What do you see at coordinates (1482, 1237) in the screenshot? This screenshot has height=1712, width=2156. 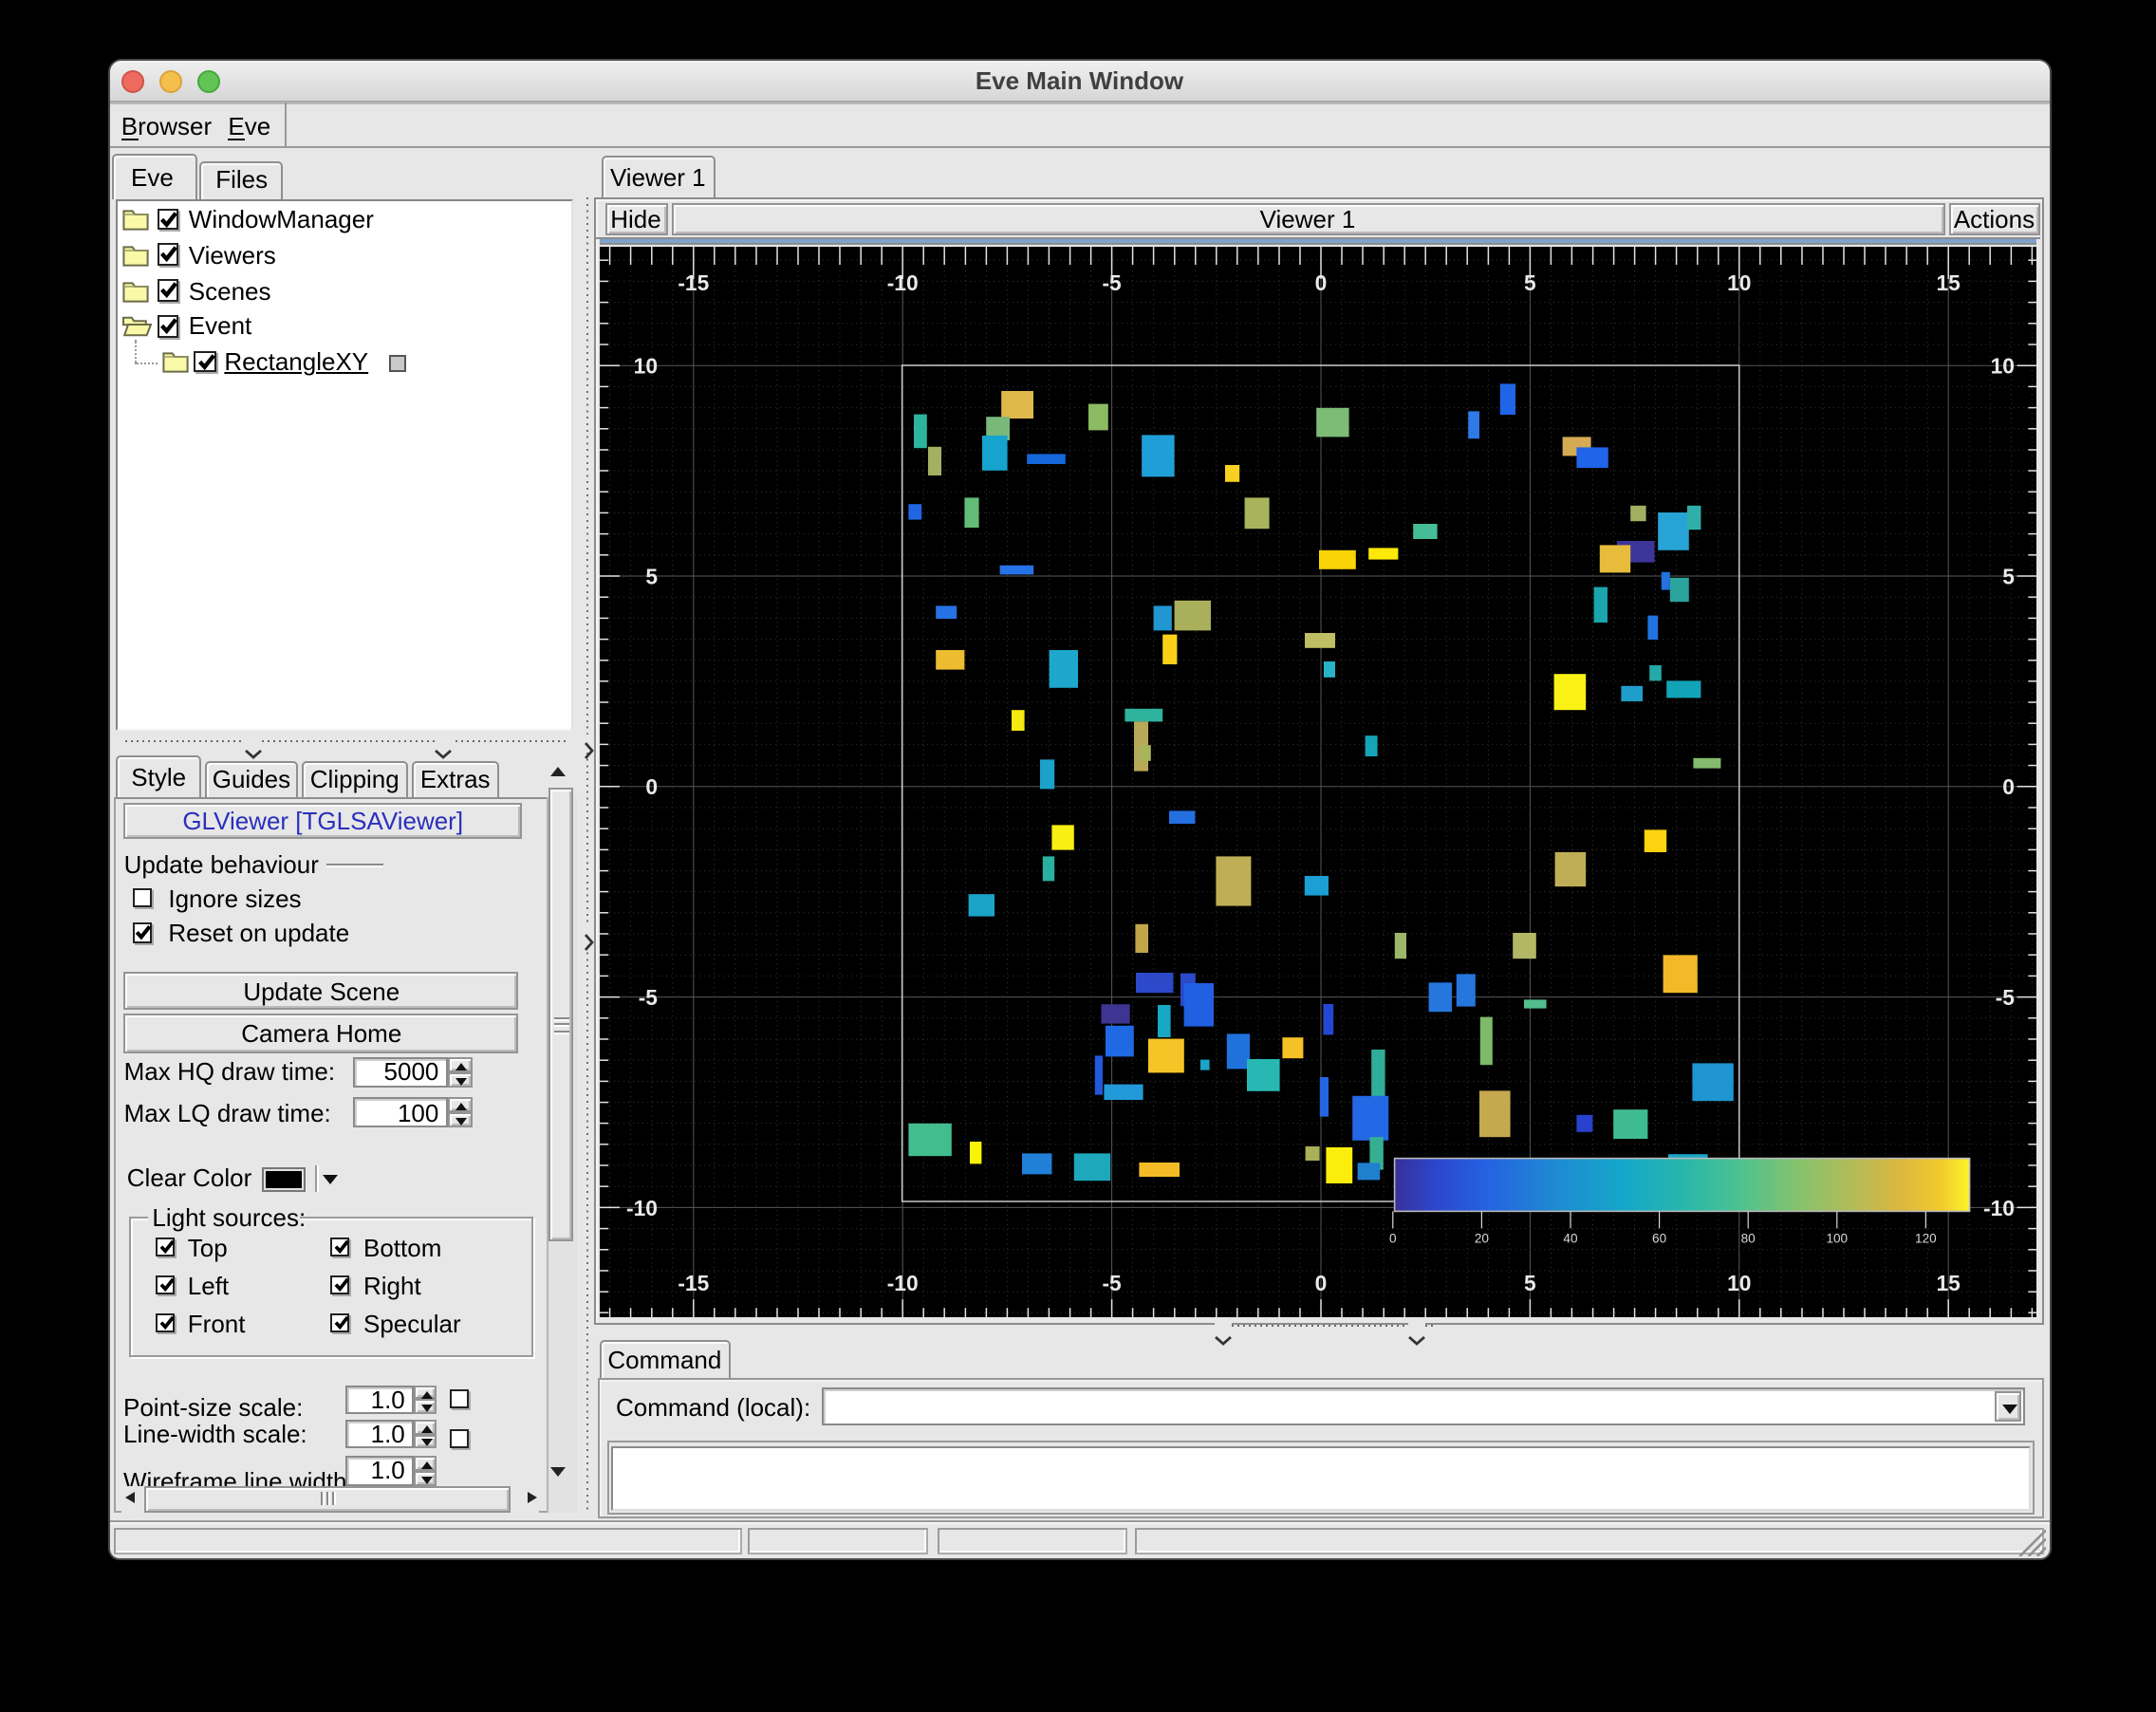 I see `svg-text: 20` at bounding box center [1482, 1237].